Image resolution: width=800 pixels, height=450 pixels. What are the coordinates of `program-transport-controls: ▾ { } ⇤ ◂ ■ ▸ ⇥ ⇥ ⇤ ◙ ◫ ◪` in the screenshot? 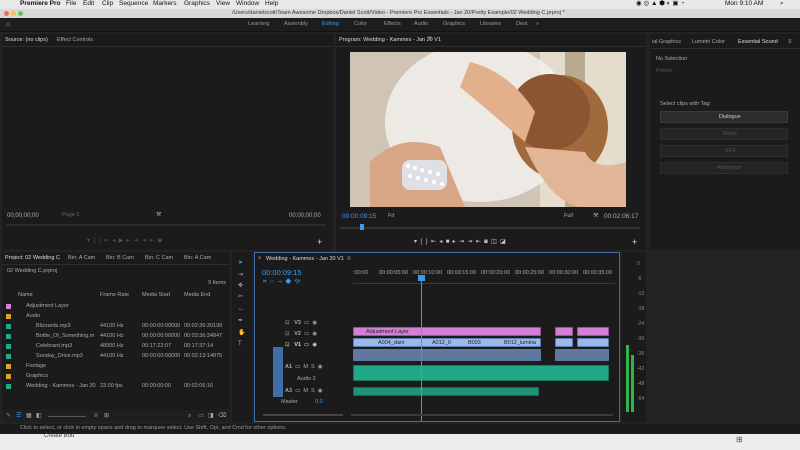 It's located at (460, 242).